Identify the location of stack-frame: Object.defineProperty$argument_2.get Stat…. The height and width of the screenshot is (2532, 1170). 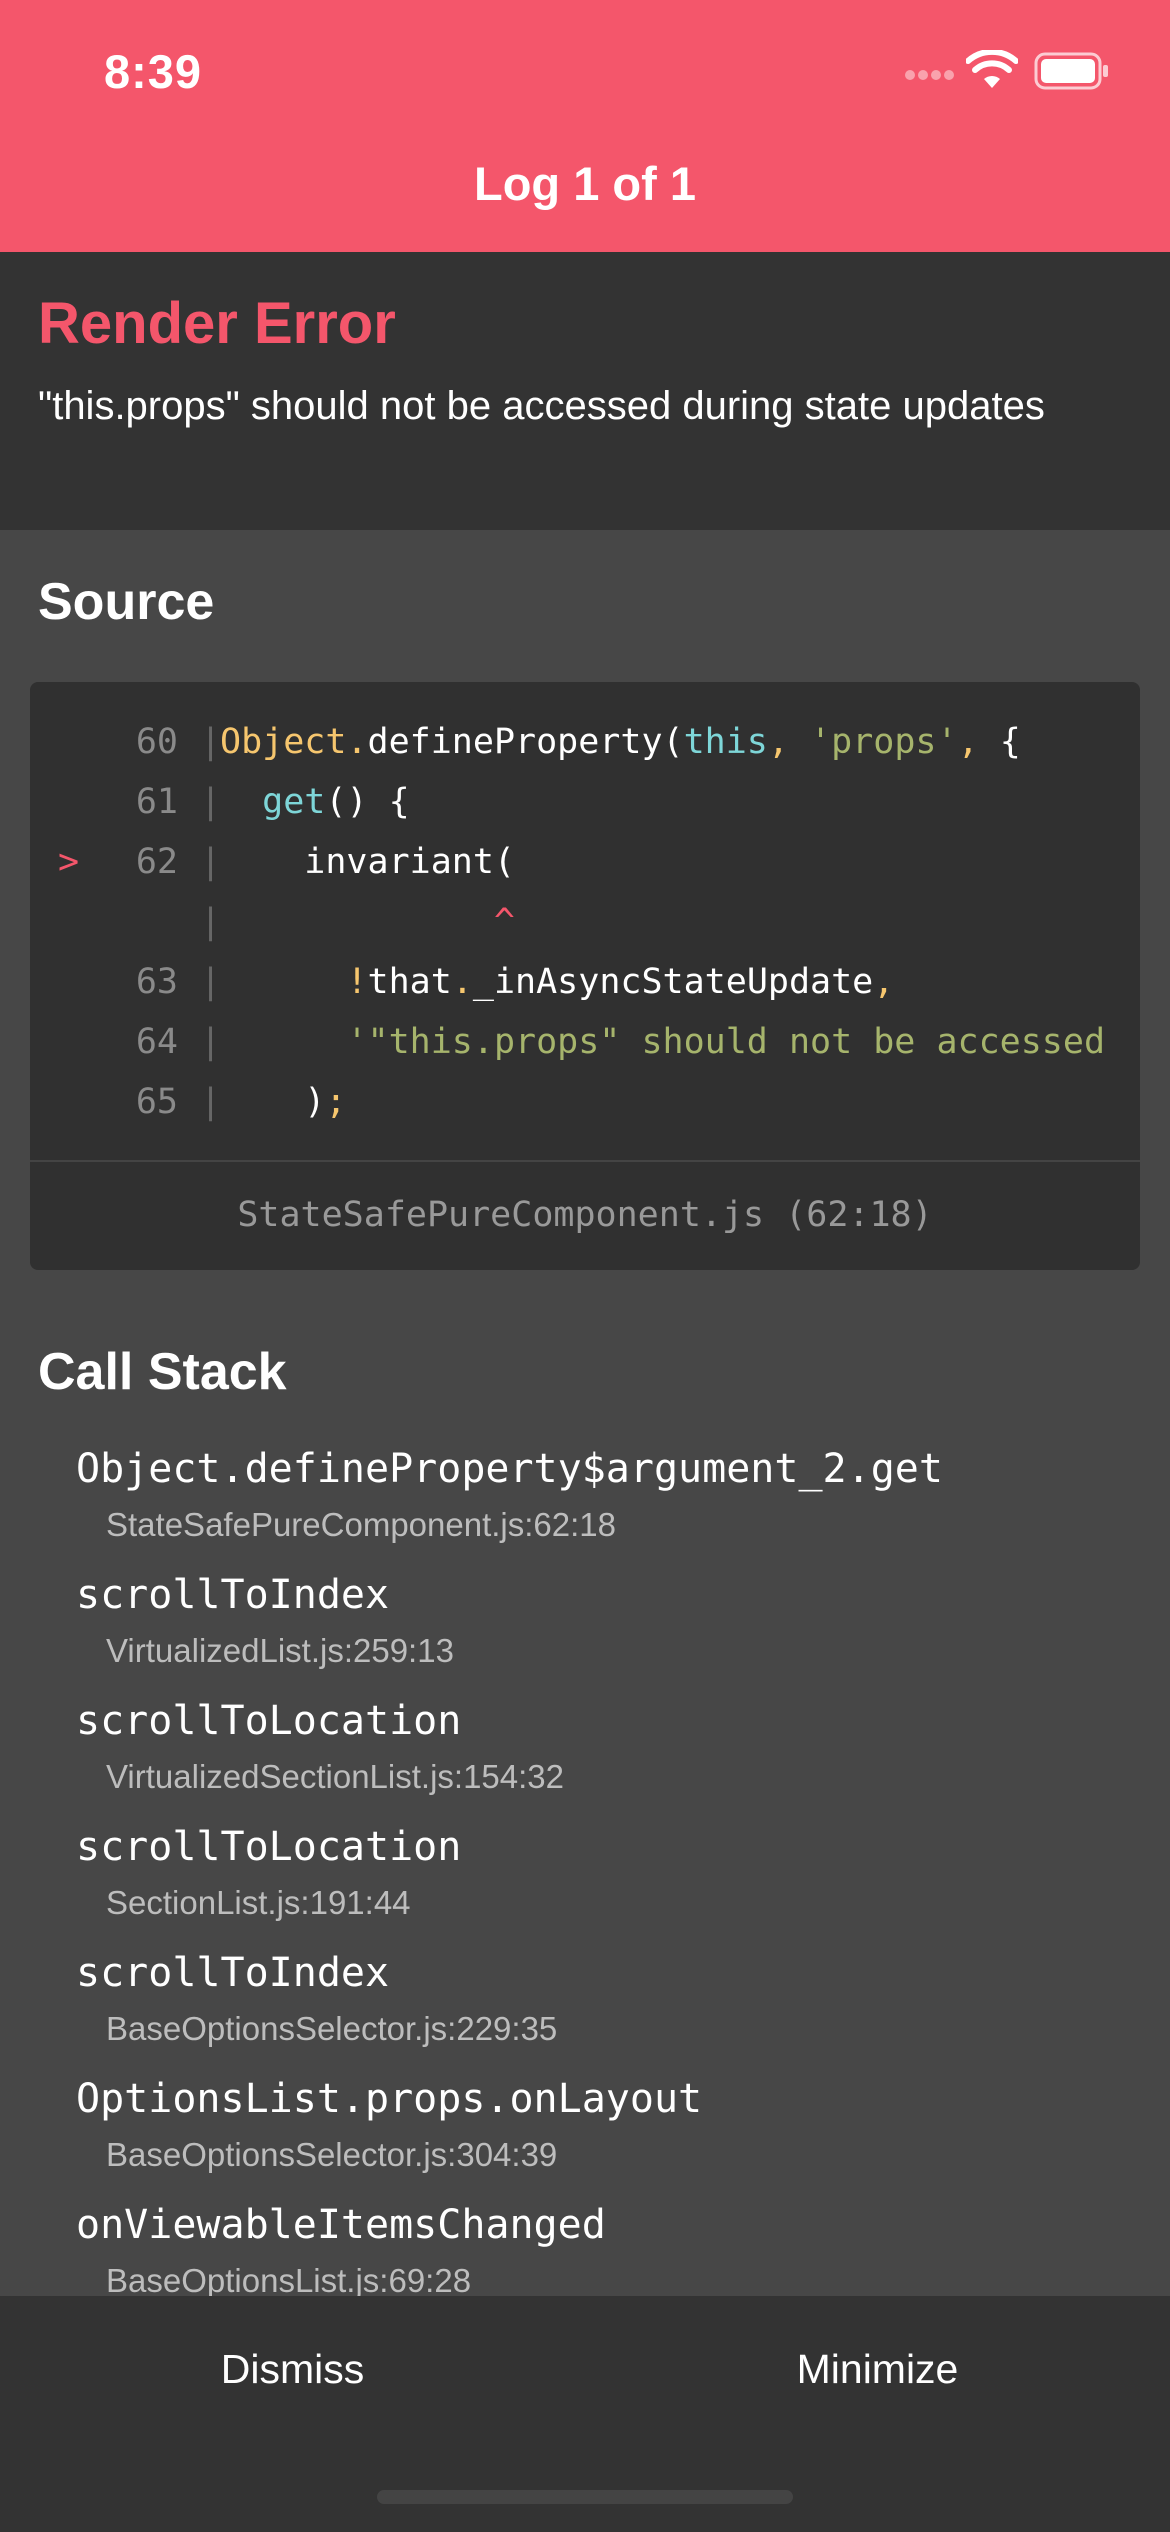
(585, 1509).